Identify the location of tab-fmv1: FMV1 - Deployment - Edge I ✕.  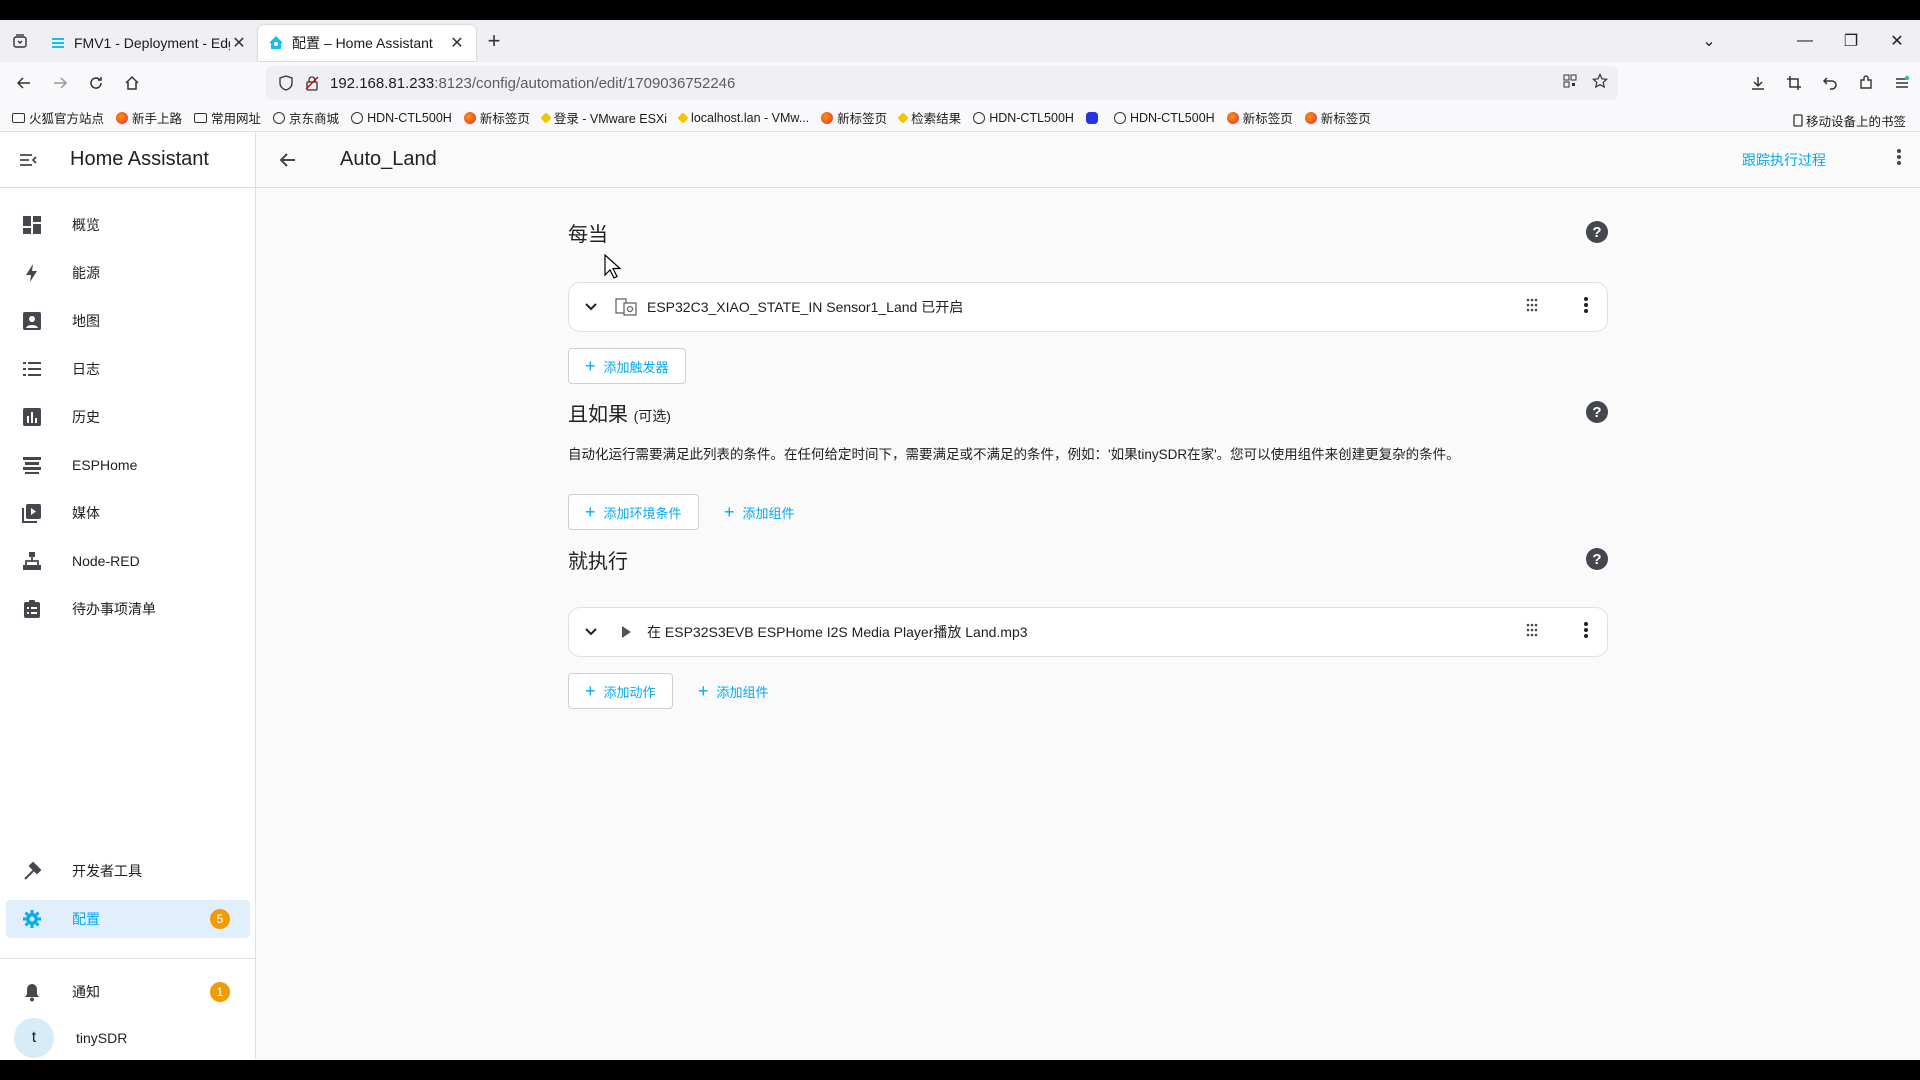
(149, 43).